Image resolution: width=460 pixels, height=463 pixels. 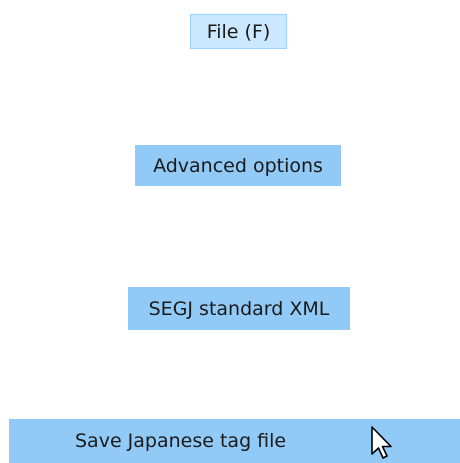 I want to click on segj-standard-xml-label: SEGJ standard XML, so click(x=239, y=308).